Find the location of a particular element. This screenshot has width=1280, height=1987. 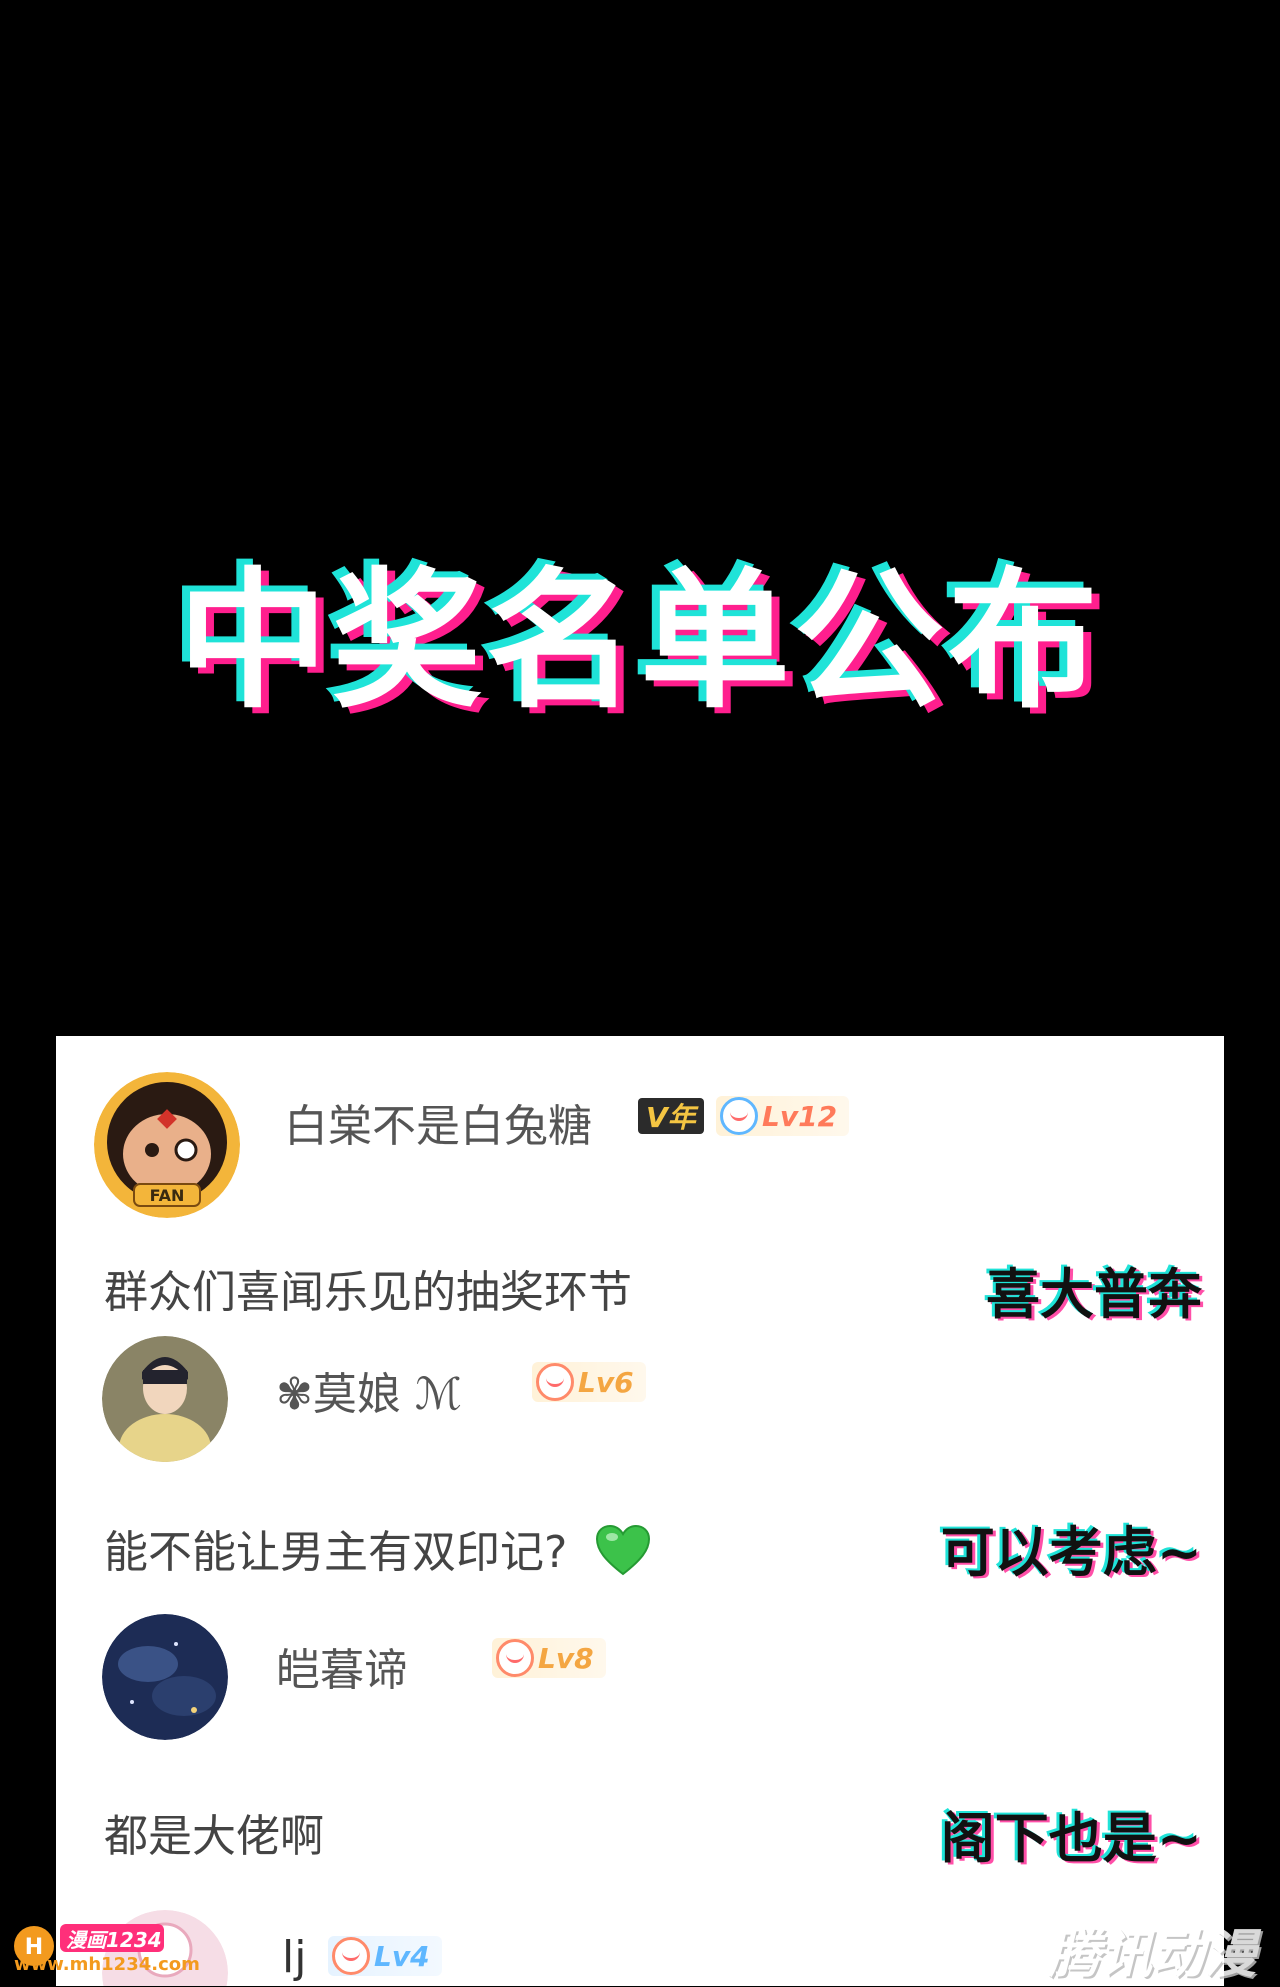

watermark-top-text: 漫画1234 is located at coordinates (114, 1940).